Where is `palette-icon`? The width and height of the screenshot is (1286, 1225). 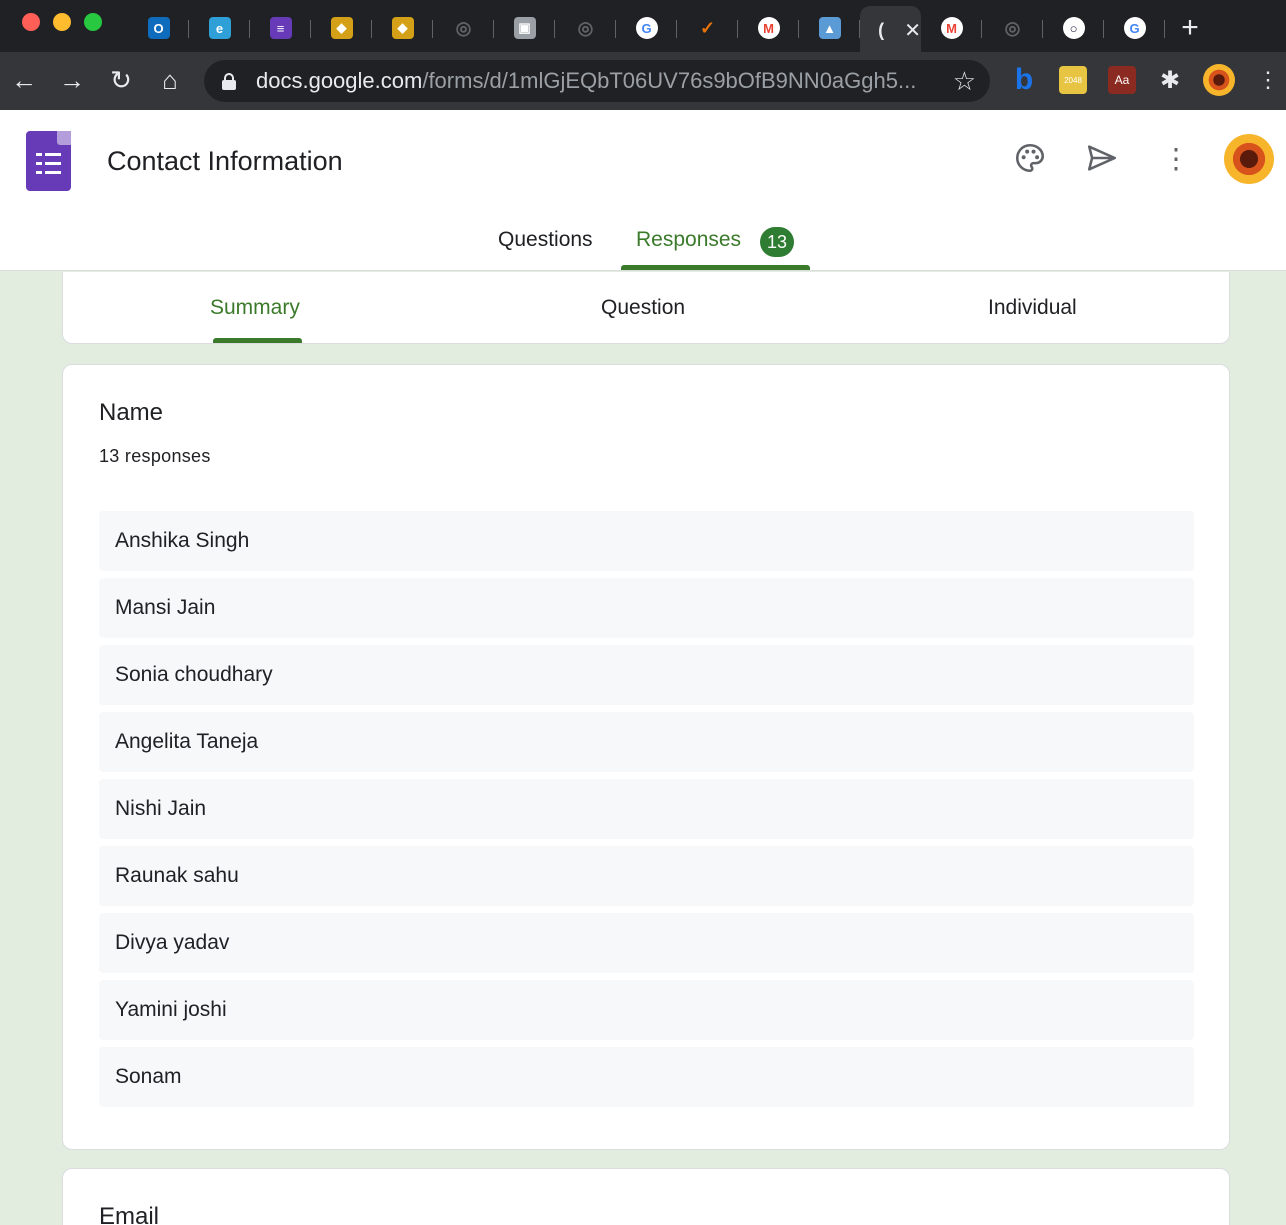
palette-icon is located at coordinates (1030, 158).